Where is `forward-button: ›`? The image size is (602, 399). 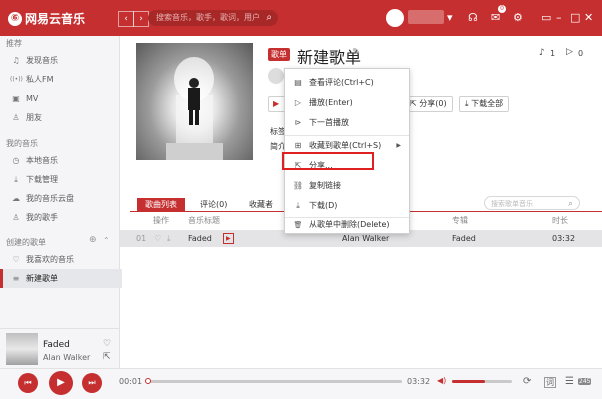
forward-button: › is located at coordinates (141, 19).